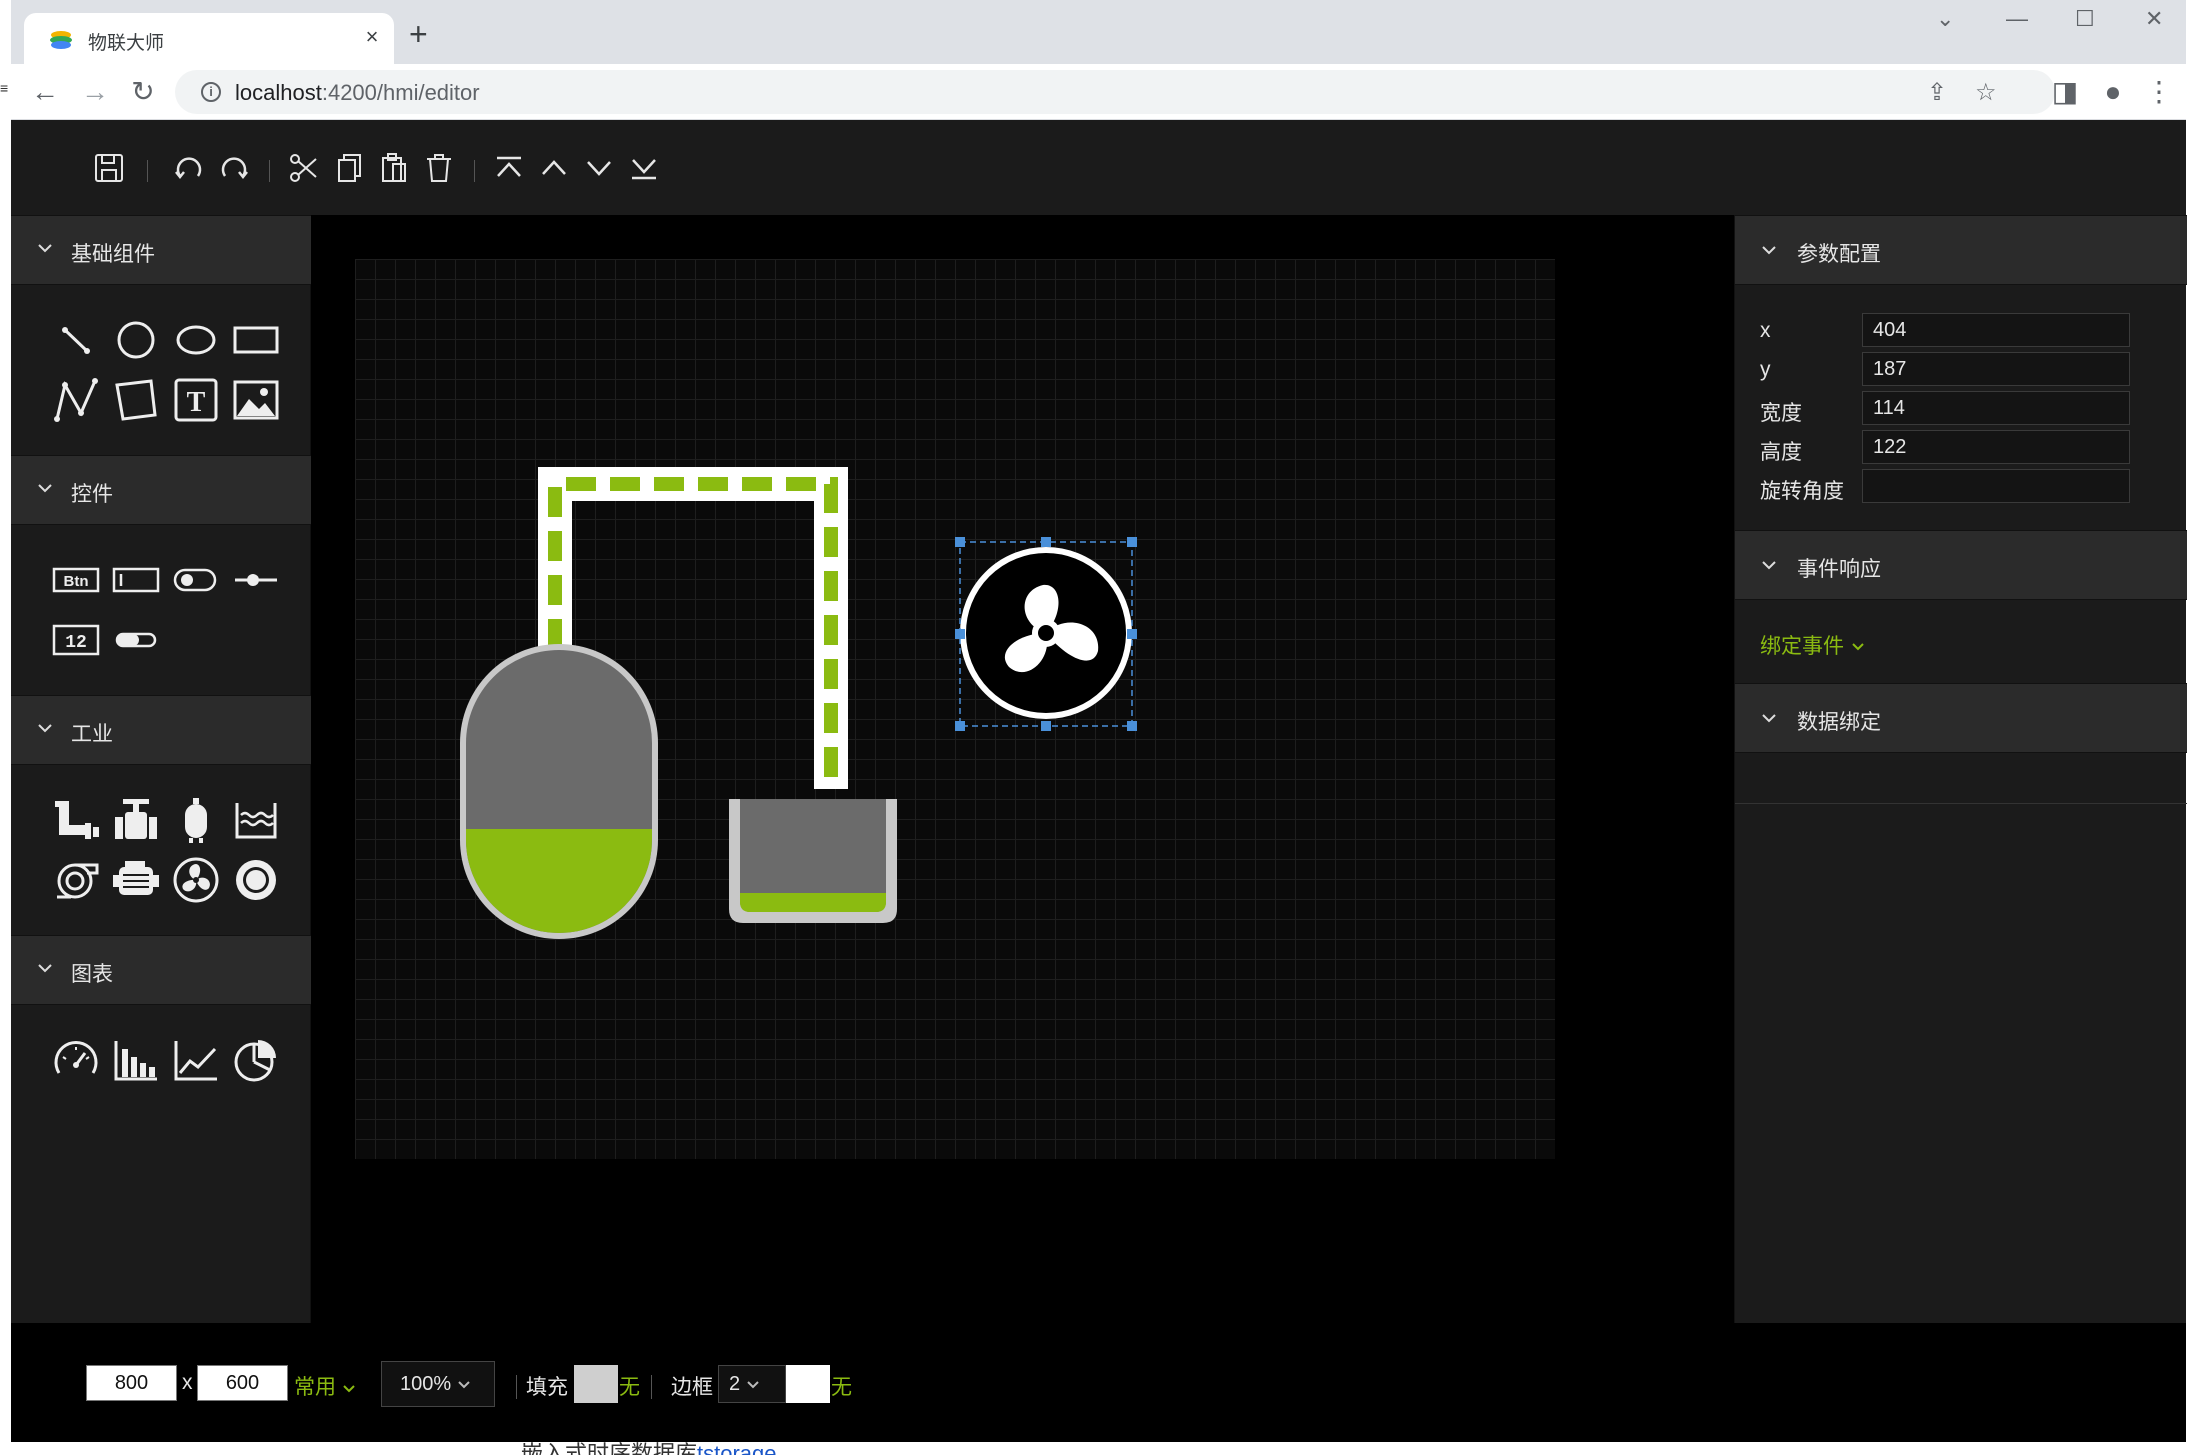  What do you see at coordinates (95, 92) in the screenshot?
I see `forward-icon: →` at bounding box center [95, 92].